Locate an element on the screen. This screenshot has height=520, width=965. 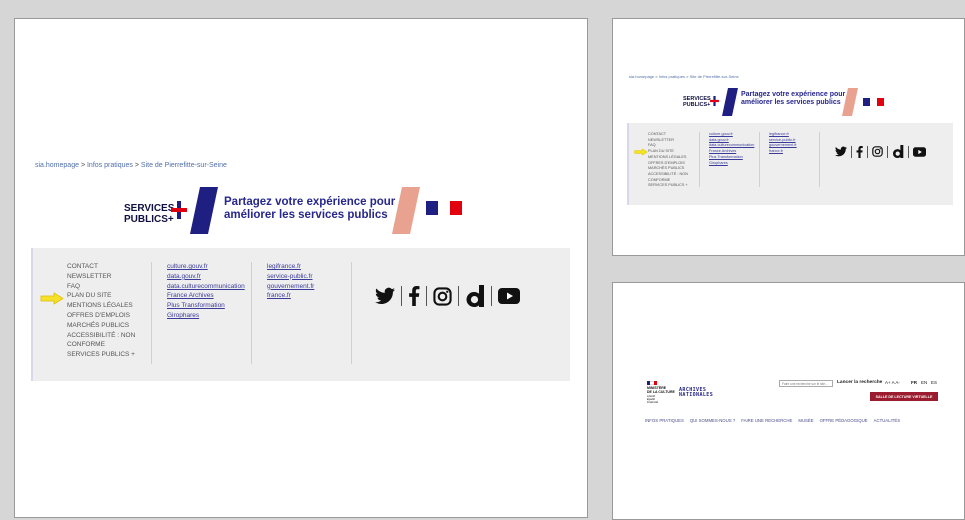
search-button: Lancer la recherche is located at coordinates (859, 382).